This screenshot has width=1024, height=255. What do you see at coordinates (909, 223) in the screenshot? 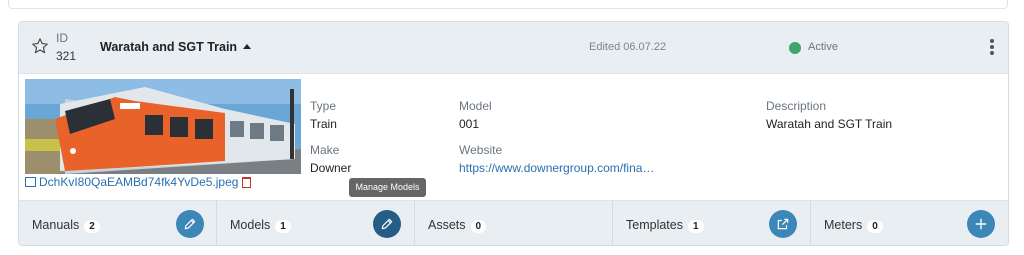
I see `tab-meters: Meters 0` at bounding box center [909, 223].